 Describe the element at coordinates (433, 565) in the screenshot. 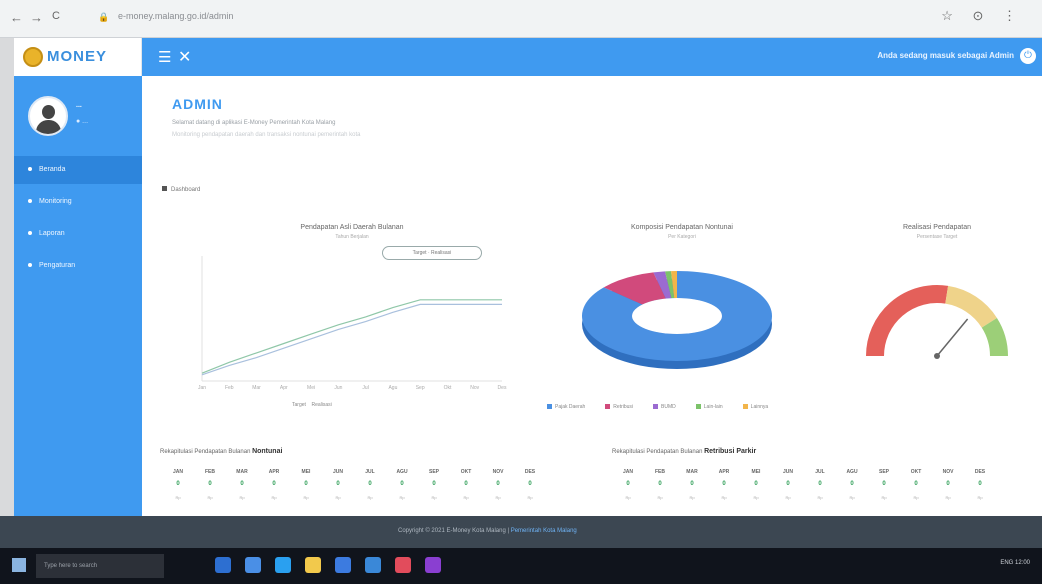

I see `app-taskbar-icon` at that location.